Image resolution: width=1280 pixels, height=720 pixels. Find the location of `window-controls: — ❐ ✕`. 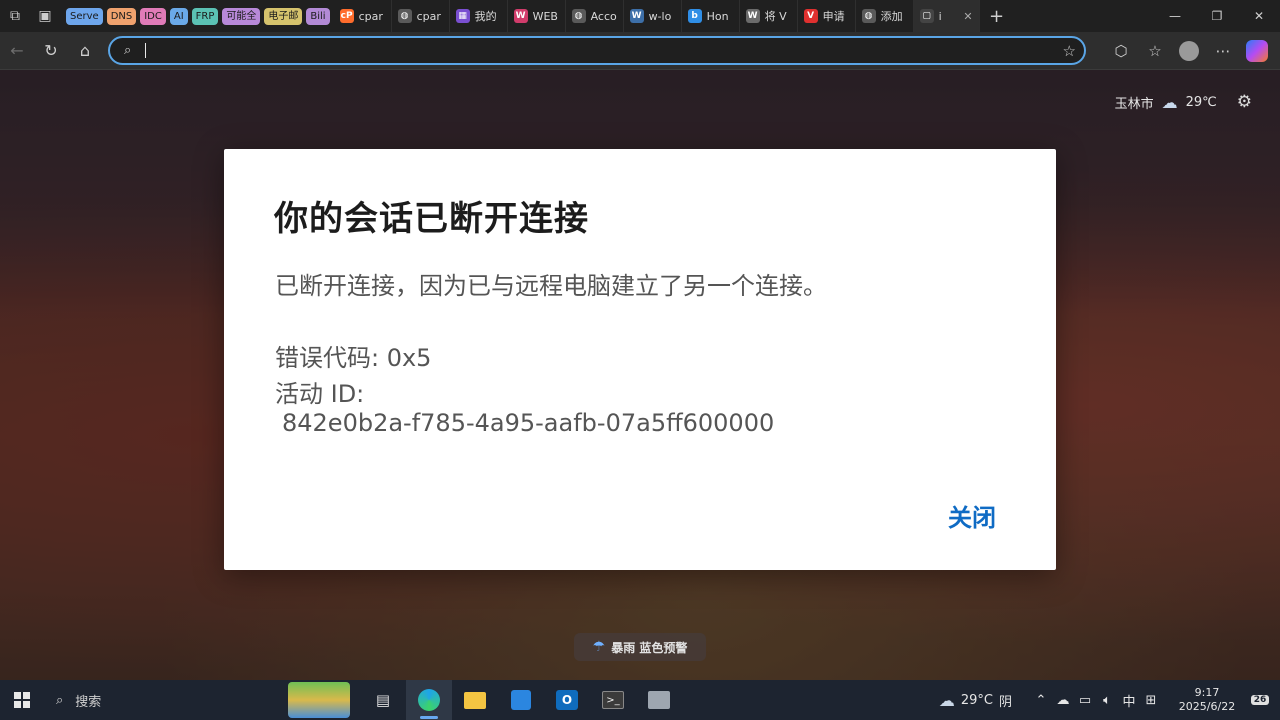

window-controls: — ❐ ✕ is located at coordinates (1217, 16).